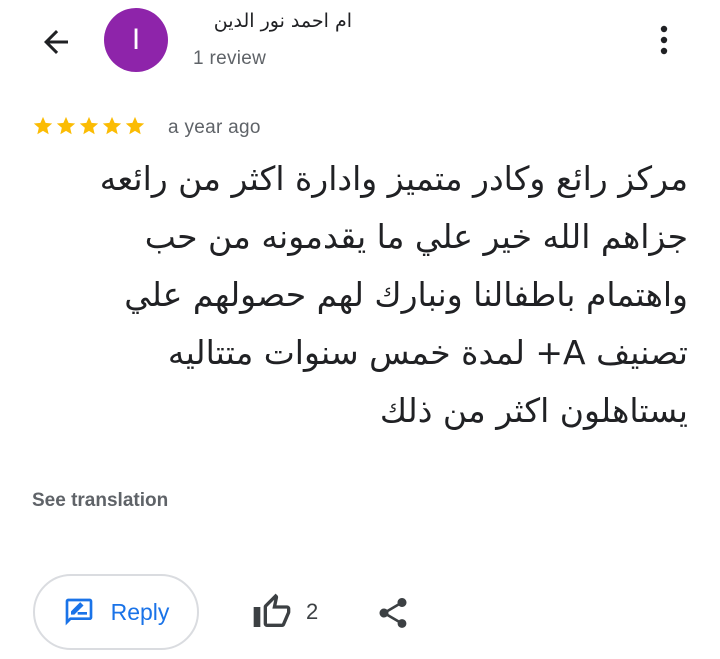  Describe the element at coordinates (272, 21) in the screenshot. I see `author-name: ام احمد نور الدين` at that location.